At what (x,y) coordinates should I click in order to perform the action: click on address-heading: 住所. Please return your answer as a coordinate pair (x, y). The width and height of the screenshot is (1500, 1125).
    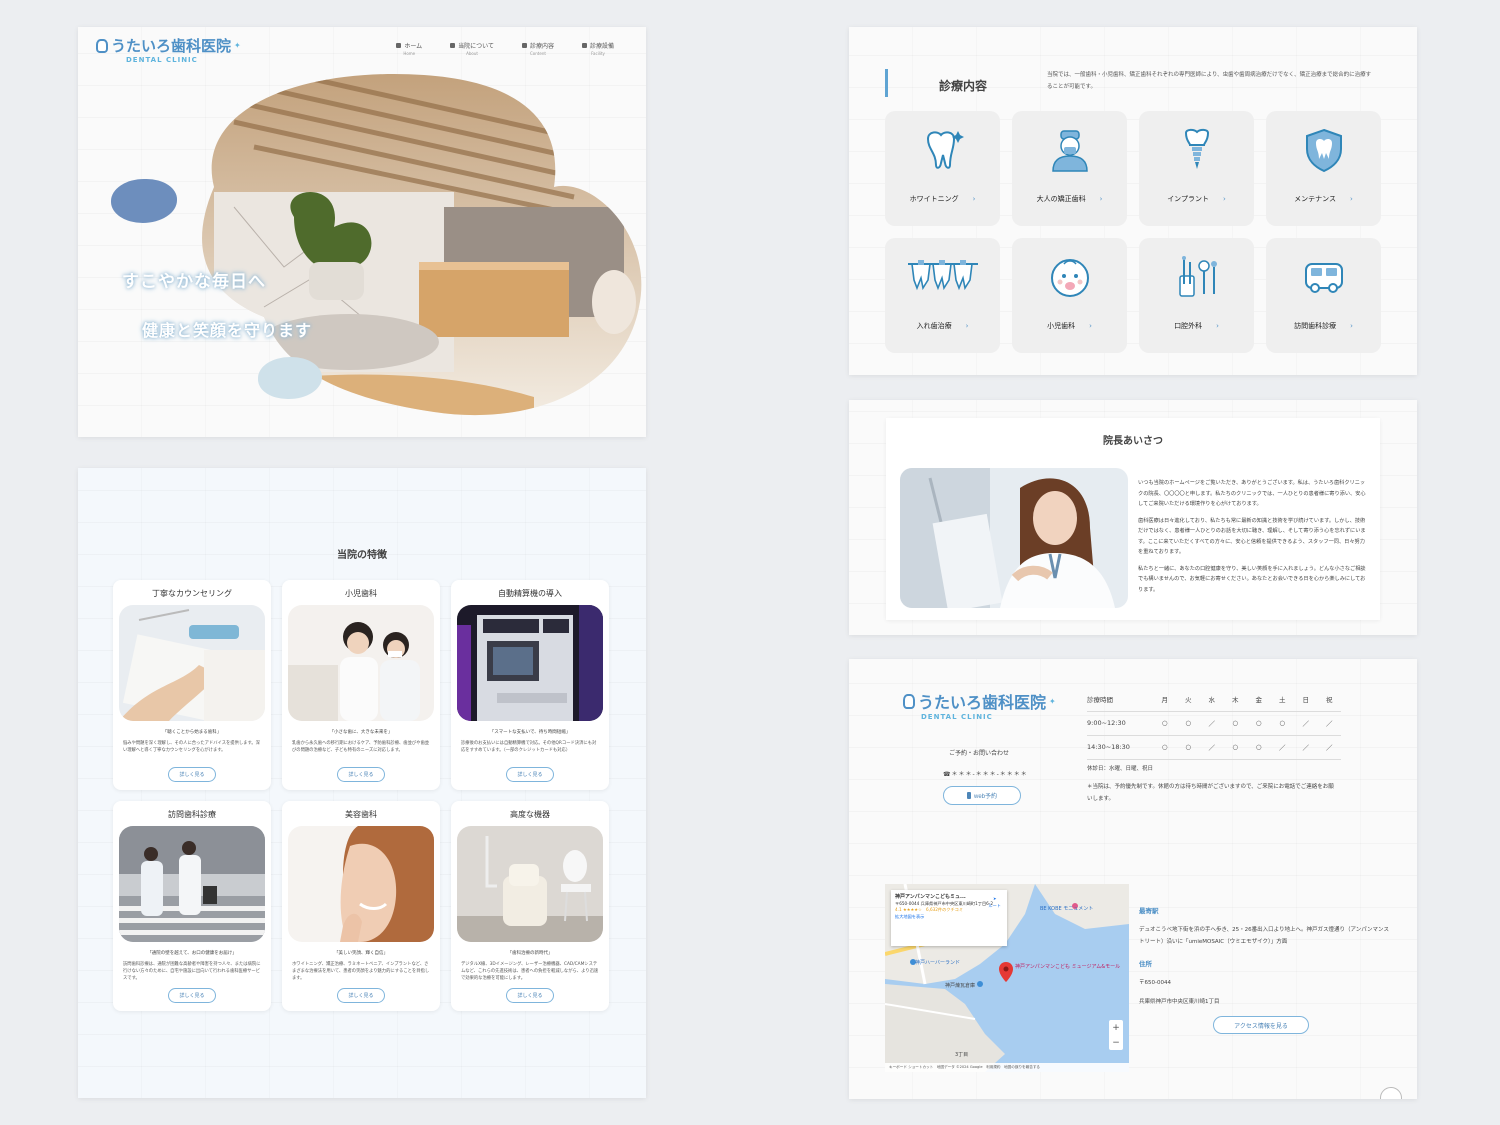
    Looking at the image, I should click on (1145, 964).